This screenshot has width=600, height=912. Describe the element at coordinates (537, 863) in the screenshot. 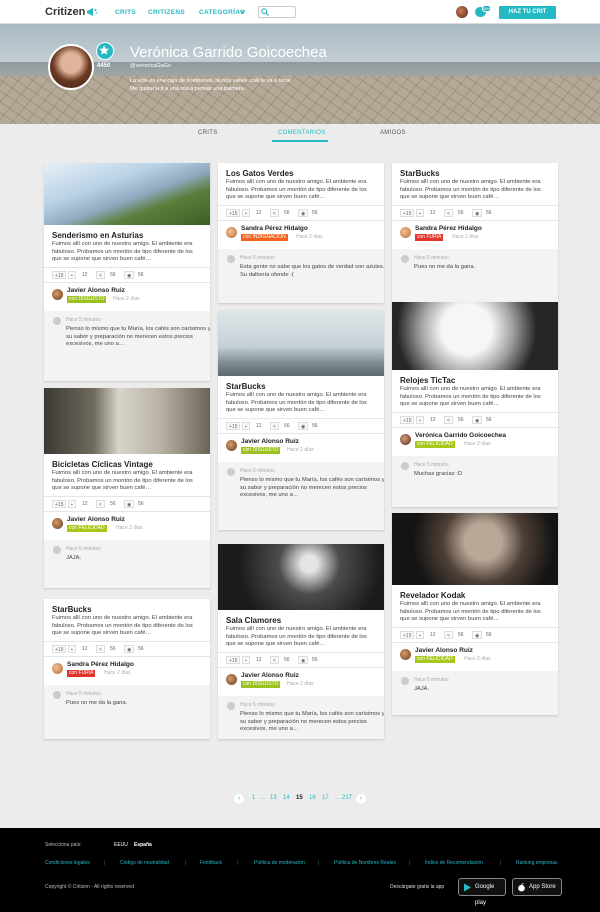

I see `footer-link-ranking: Ranking empresas` at that location.